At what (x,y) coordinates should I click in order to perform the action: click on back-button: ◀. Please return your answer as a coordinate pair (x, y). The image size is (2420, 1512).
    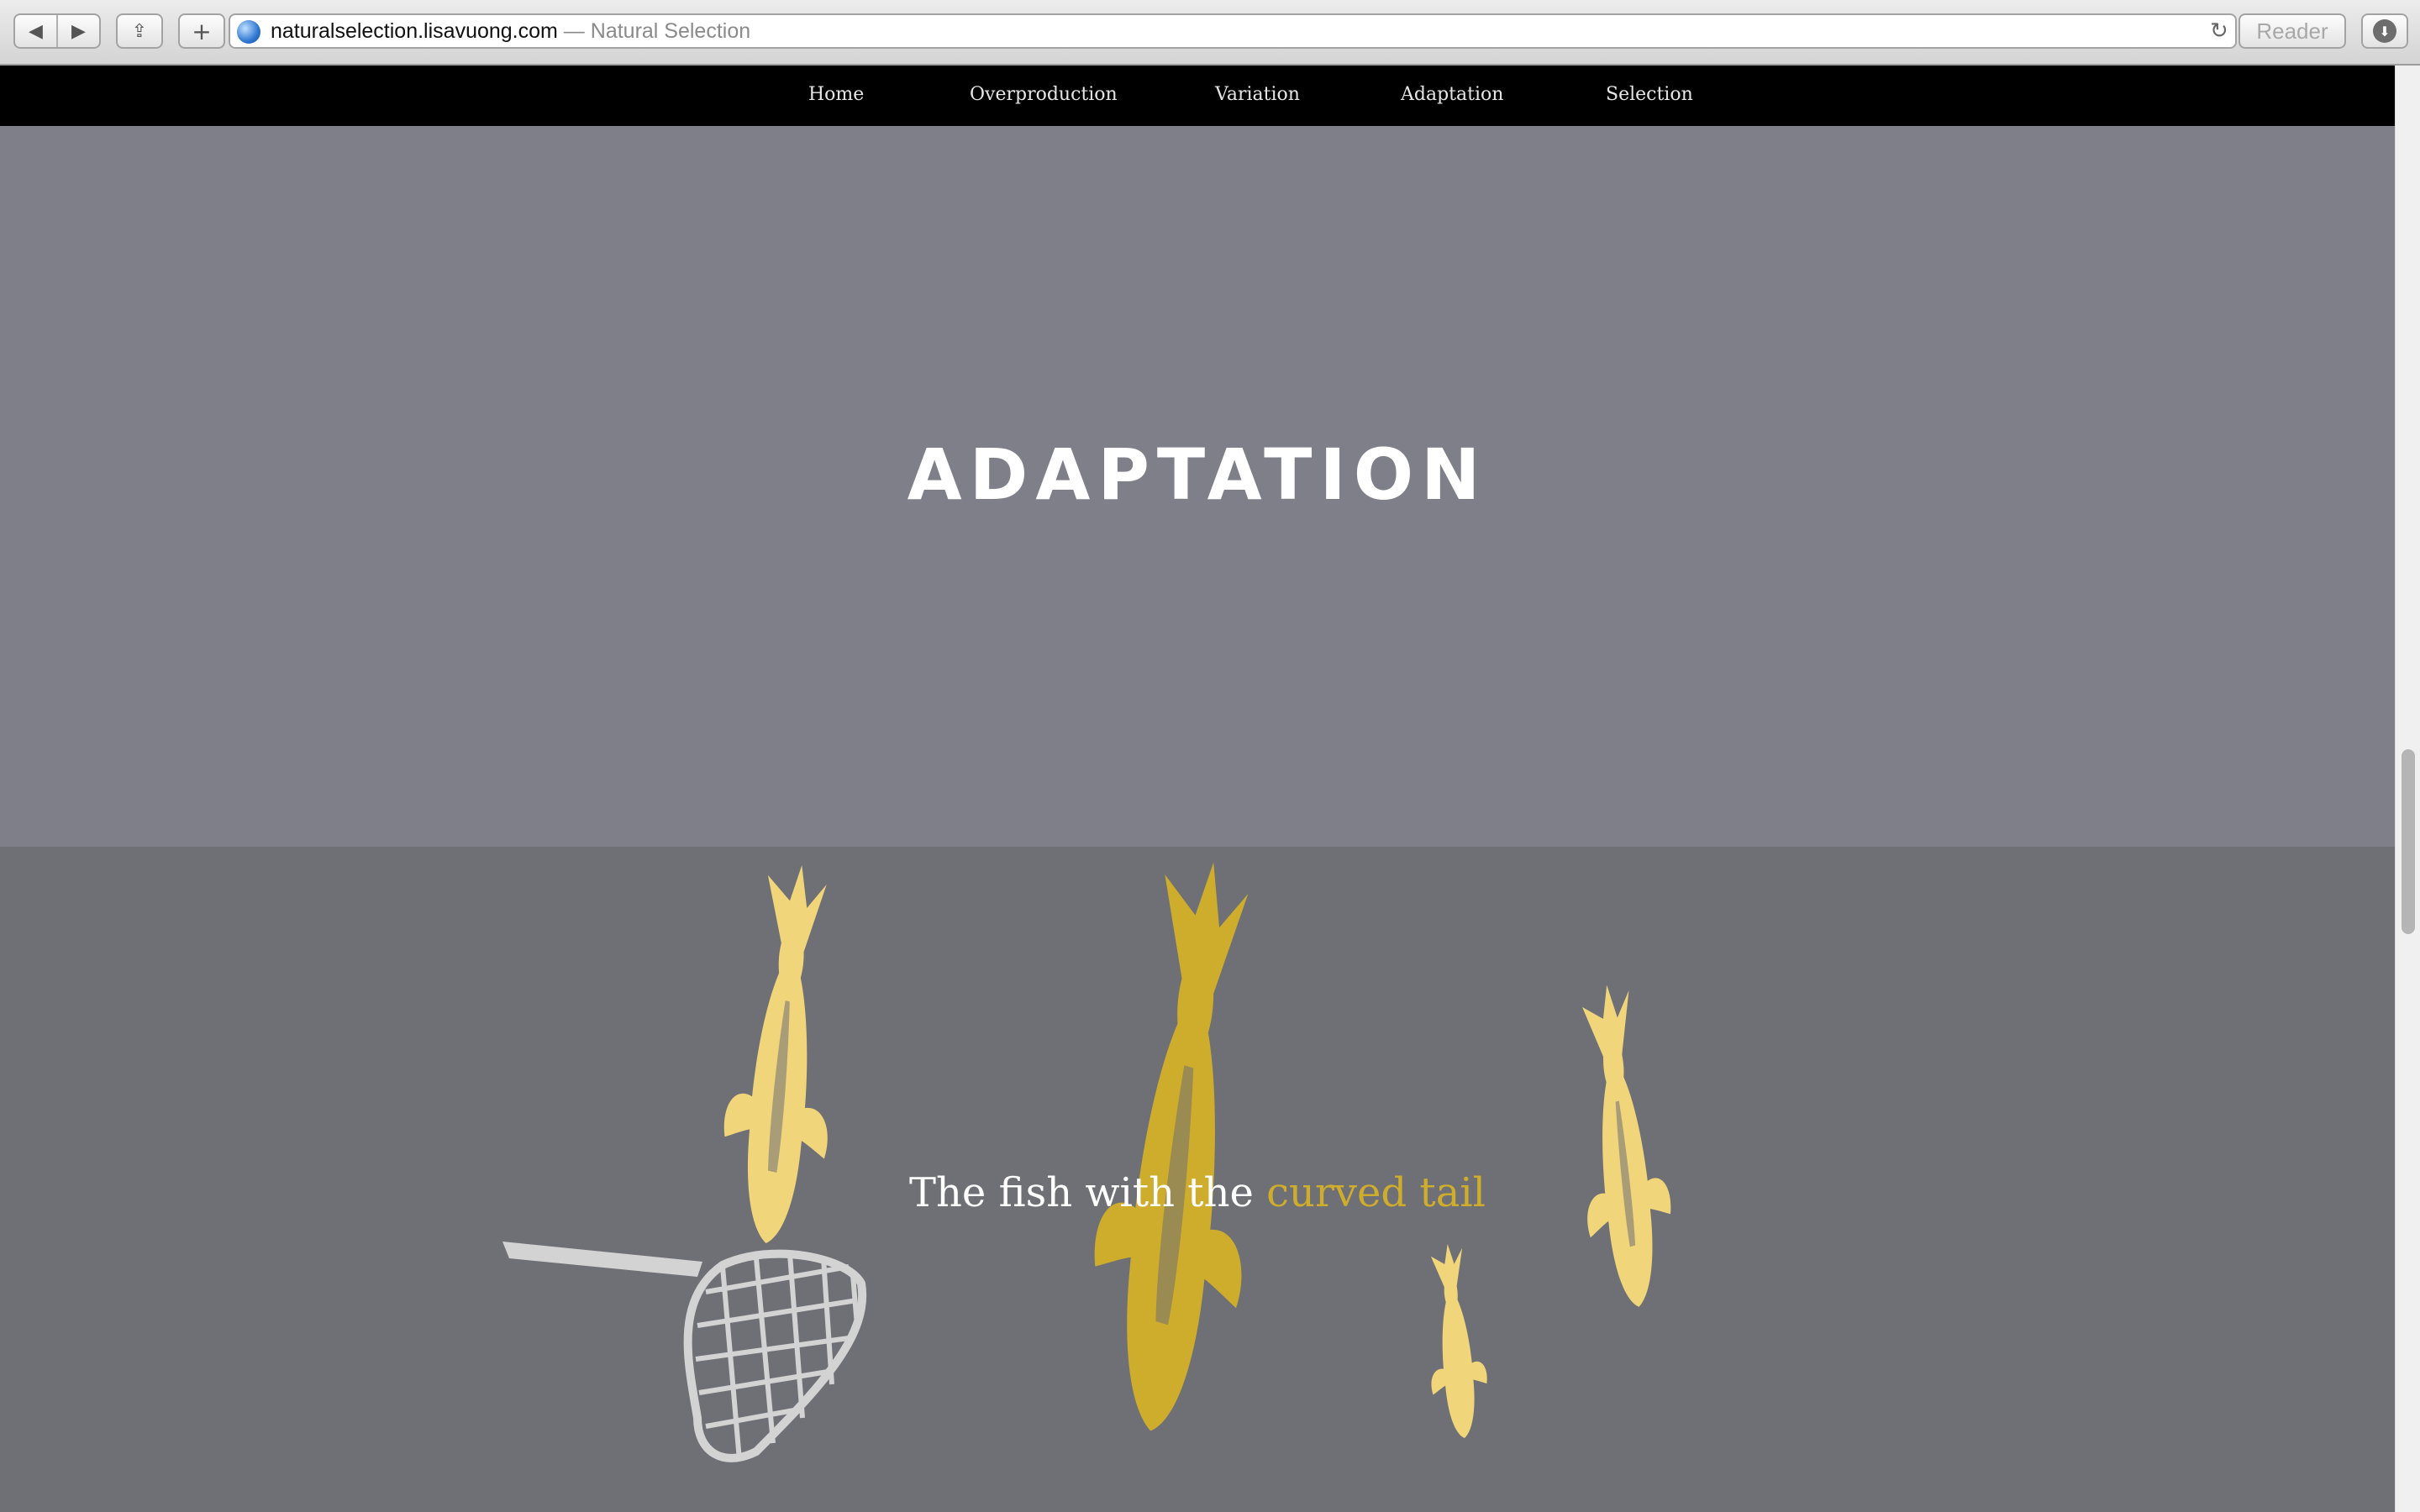
    Looking at the image, I should click on (36, 31).